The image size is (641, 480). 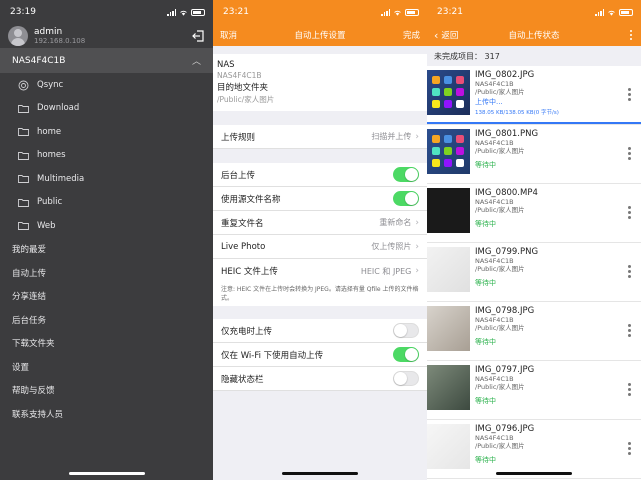 I want to click on live-photo-label: Live Photo, so click(x=243, y=246).